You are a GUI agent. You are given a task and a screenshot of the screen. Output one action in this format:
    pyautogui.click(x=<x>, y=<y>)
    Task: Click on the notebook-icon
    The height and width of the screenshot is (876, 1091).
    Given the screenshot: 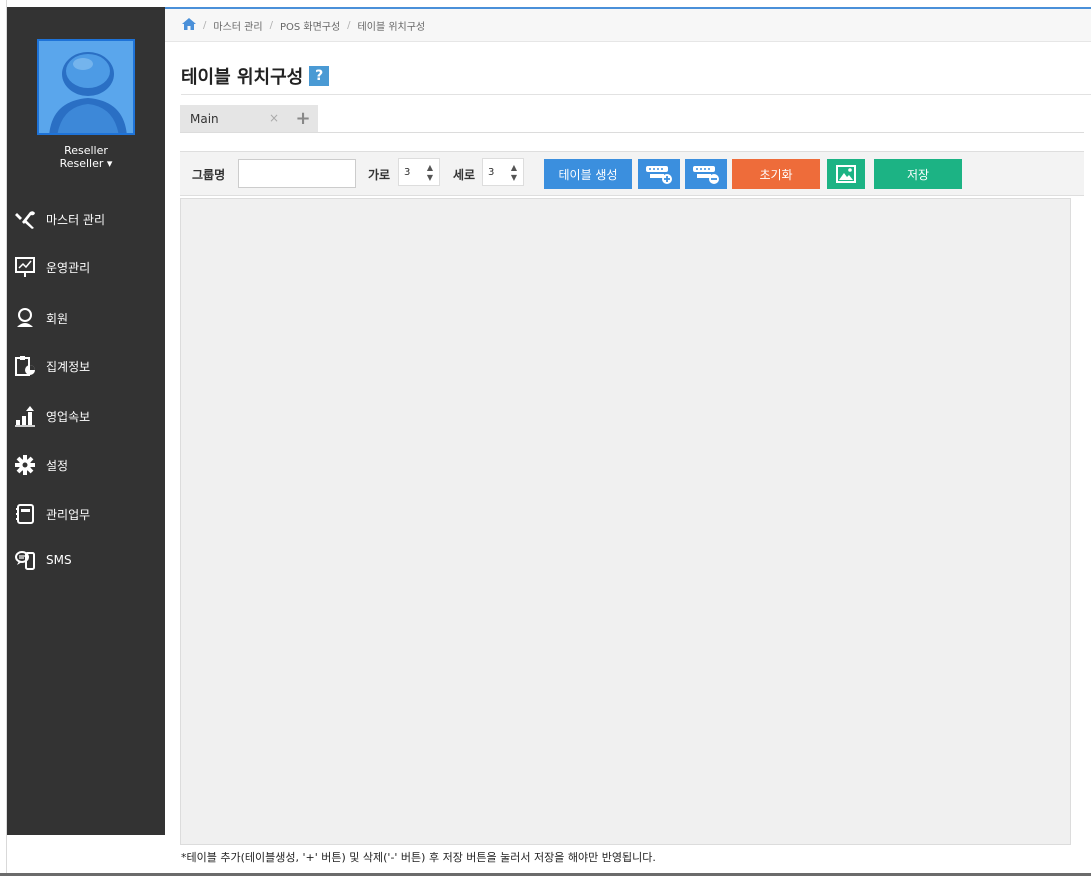 What is the action you would take?
    pyautogui.click(x=25, y=514)
    